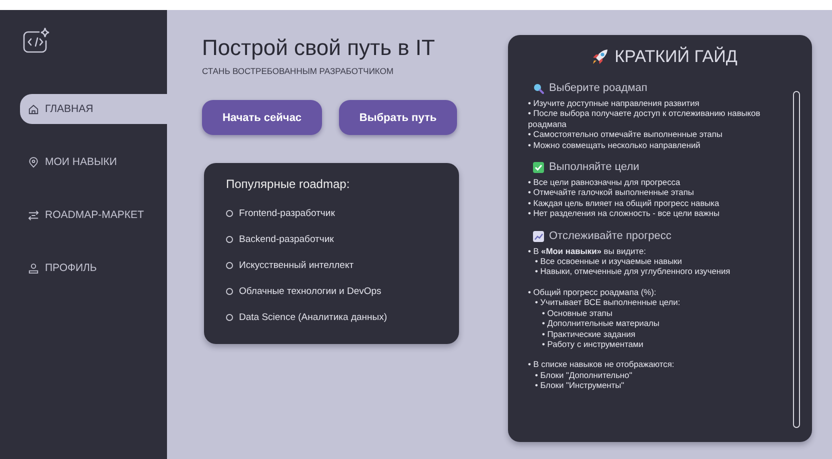 This screenshot has width=832, height=459. I want to click on roadmap-link: Data Science (Аналитика данных), so click(342, 317).